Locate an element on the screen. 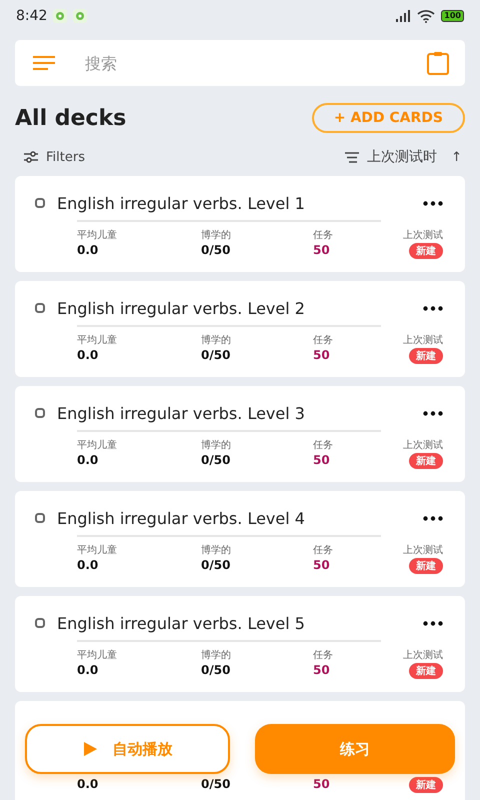  filter-icon is located at coordinates (31, 157).